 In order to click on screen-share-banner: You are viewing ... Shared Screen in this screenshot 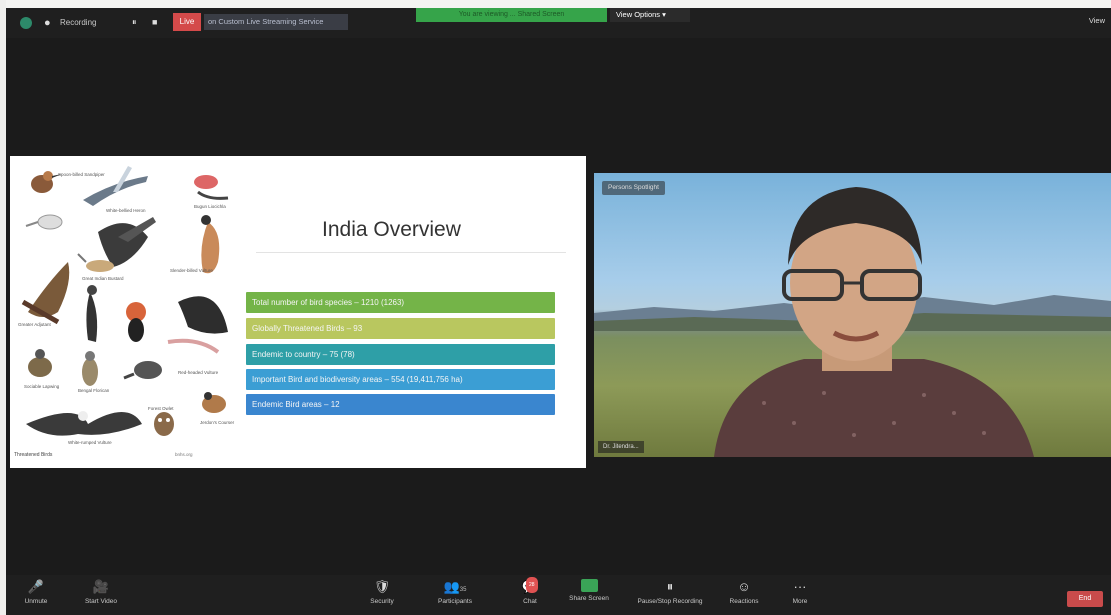, I will do `click(511, 15)`.